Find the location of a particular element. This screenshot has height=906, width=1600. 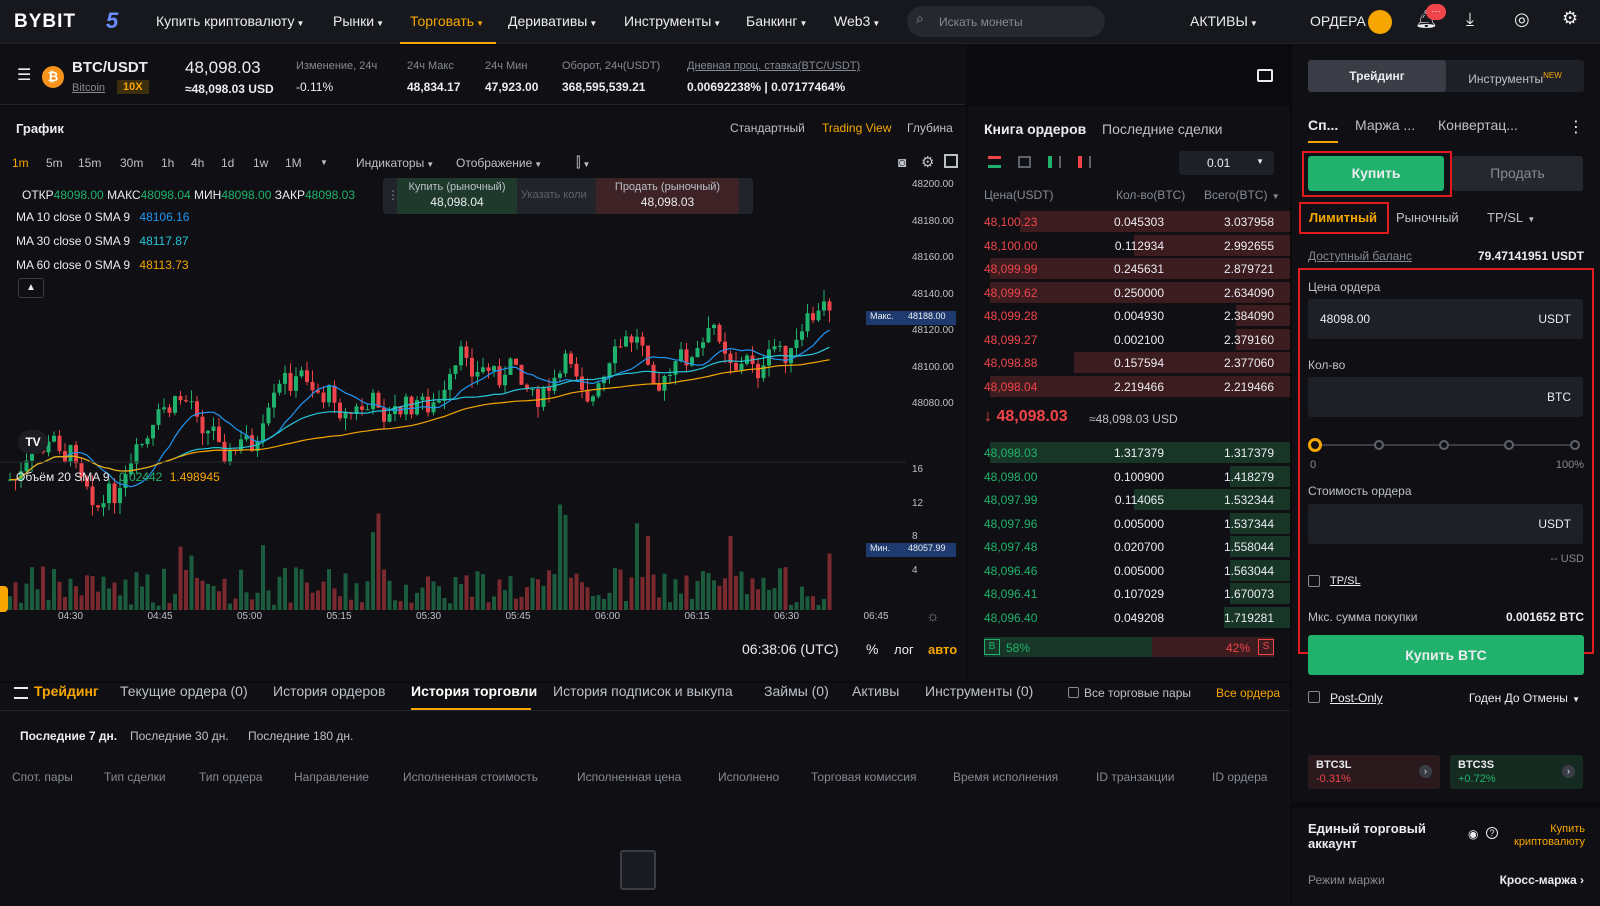

col-total: Всего(BTC) ▼ is located at coordinates (1242, 195).